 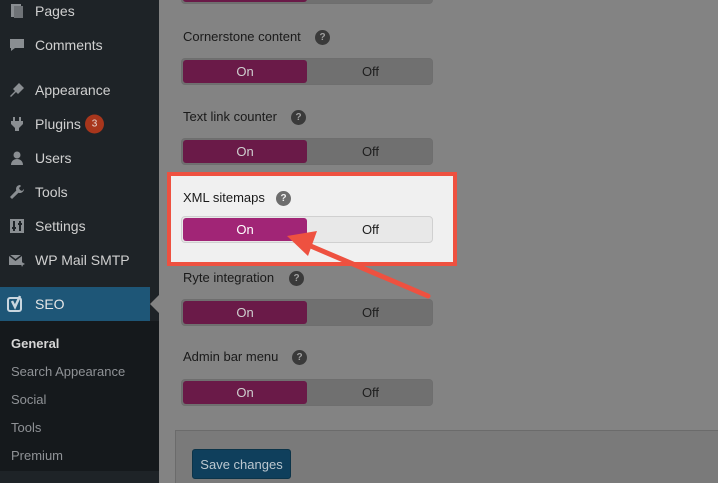 What do you see at coordinates (17, 260) in the screenshot?
I see `mail-icon` at bounding box center [17, 260].